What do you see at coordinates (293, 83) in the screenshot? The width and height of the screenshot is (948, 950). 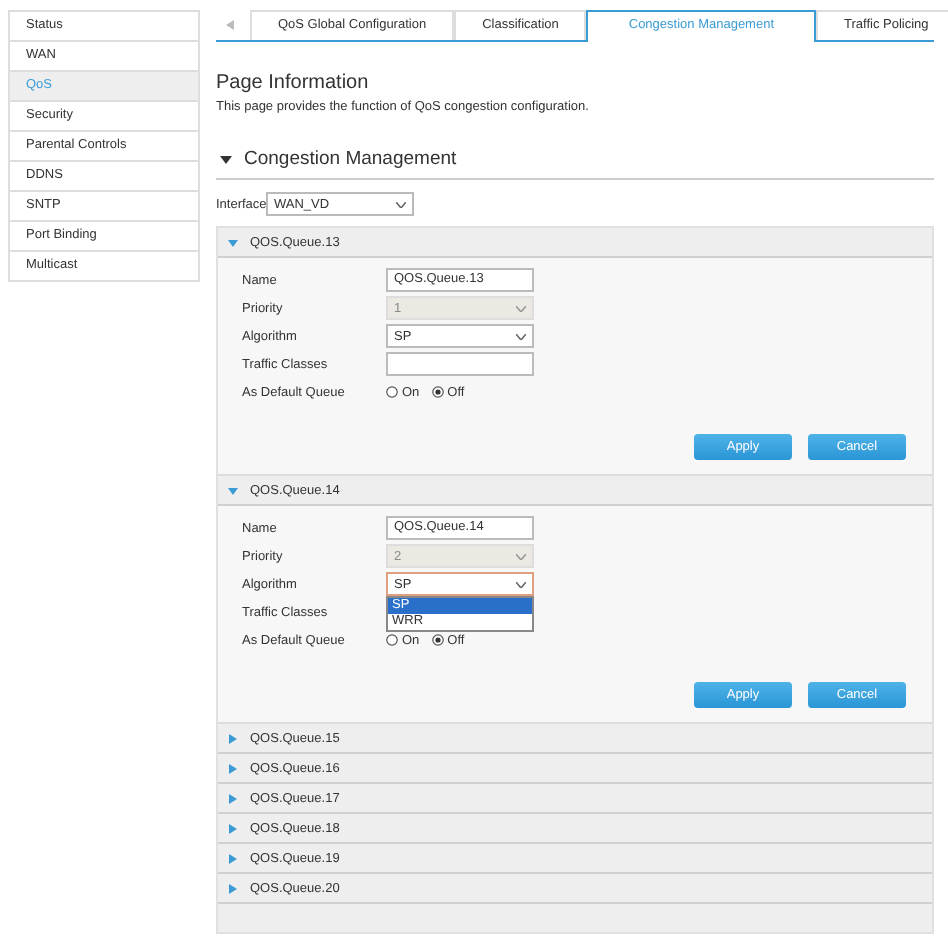 I see `page-title: Page Information` at bounding box center [293, 83].